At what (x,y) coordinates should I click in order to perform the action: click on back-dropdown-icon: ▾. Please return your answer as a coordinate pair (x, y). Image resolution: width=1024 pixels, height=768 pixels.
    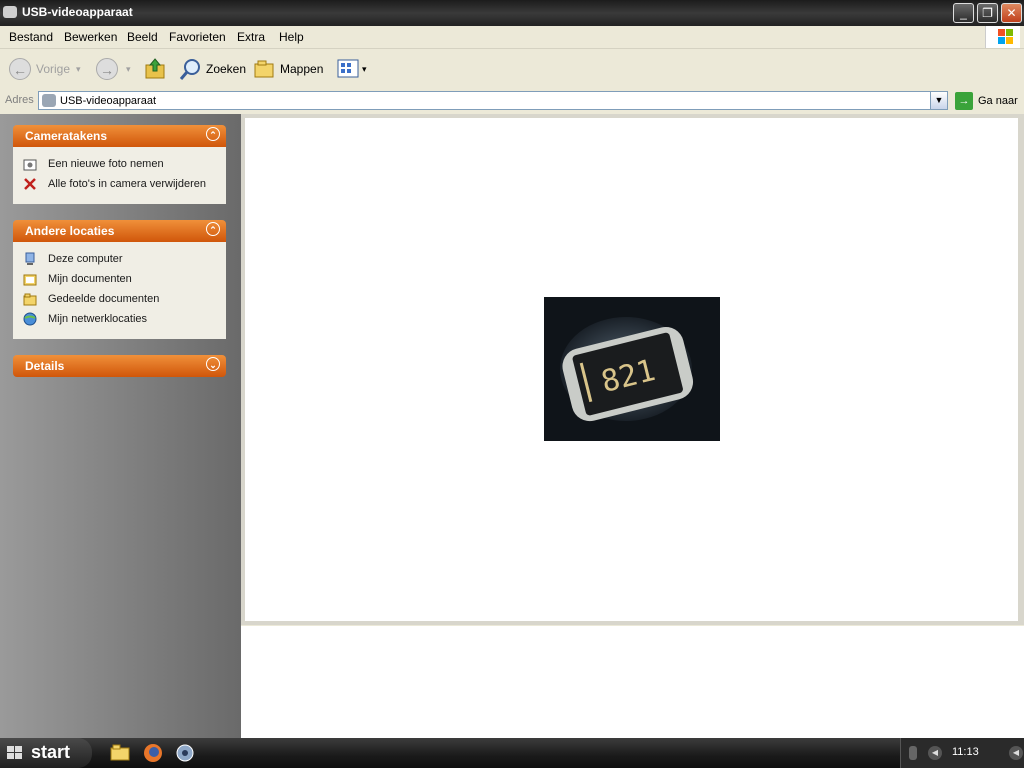
    Looking at the image, I should click on (78, 69).